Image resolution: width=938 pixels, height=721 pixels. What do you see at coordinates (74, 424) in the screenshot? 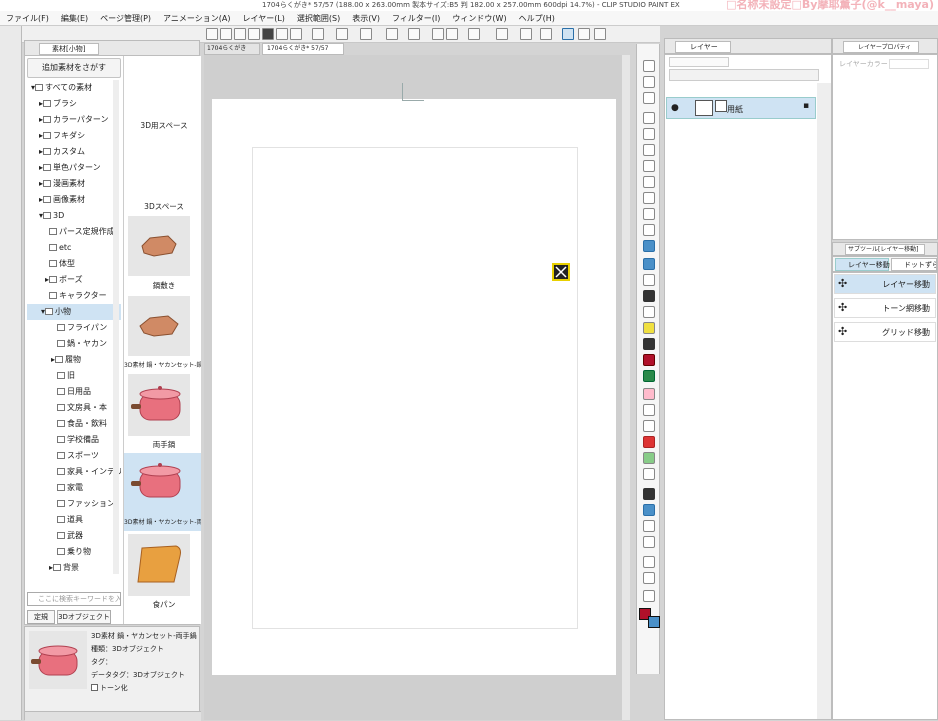
I see `tree-item-food: 食品・飲料` at bounding box center [74, 424].